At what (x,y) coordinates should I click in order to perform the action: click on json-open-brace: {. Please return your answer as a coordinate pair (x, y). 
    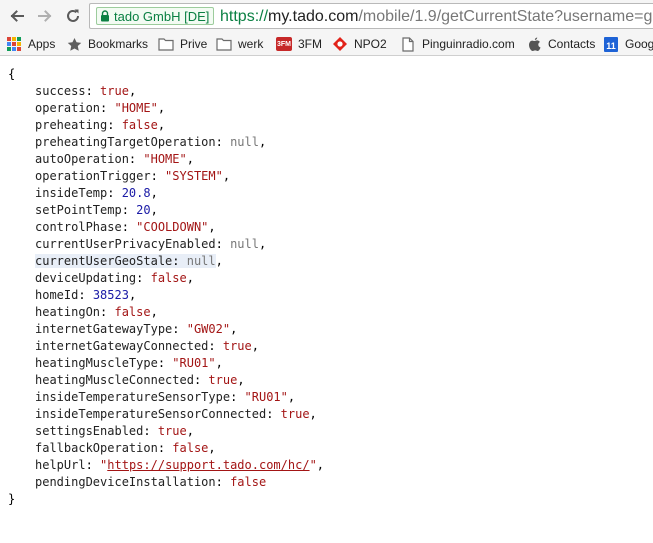
    Looking at the image, I should click on (12, 74).